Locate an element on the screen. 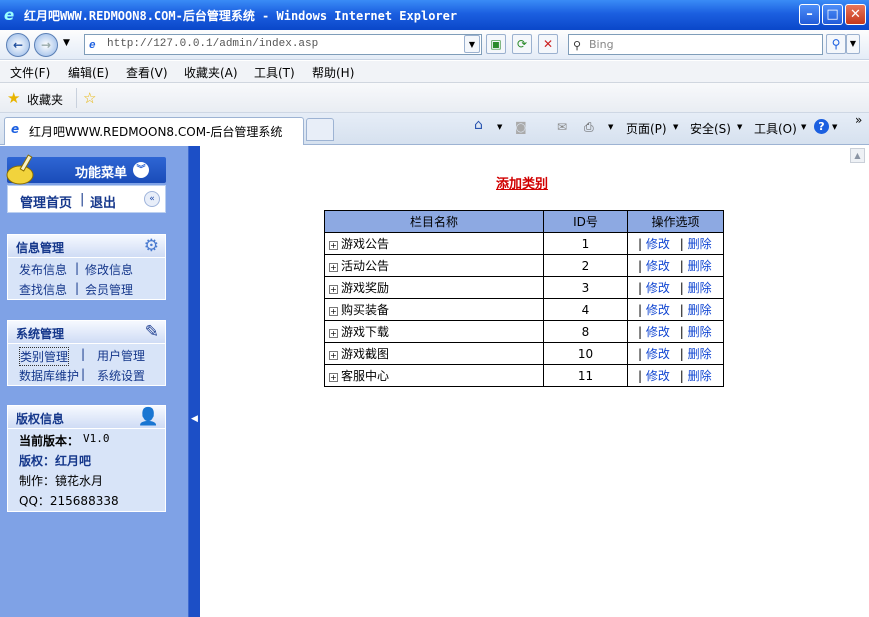 Image resolution: width=869 pixels, height=617 pixels. favorites-label: 收藏夹 is located at coordinates (45, 99).